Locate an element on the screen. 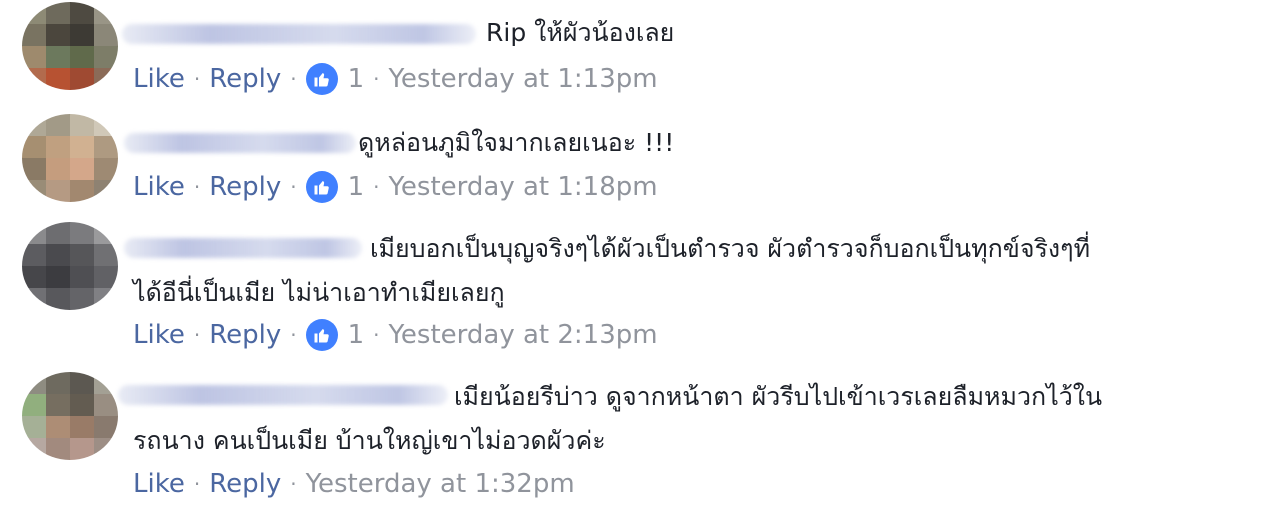 This screenshot has height=526, width=1280. comment-text: รถนาง คนเป็นเมีย บ้านใหญ่เขาไม่อวดผัวค่ะ is located at coordinates (369, 441).